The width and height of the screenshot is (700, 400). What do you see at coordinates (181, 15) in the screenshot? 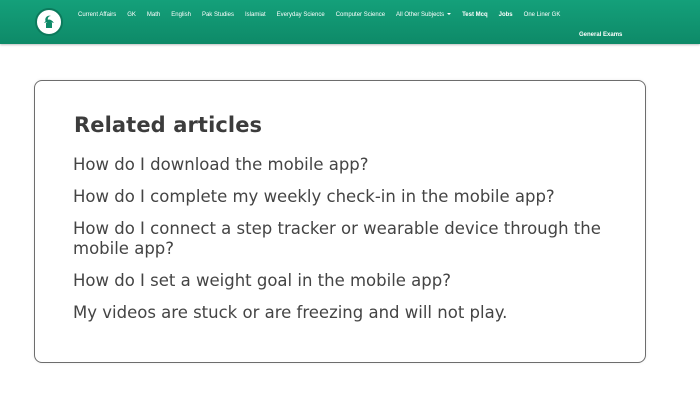
I see `nav-item-english: English` at bounding box center [181, 15].